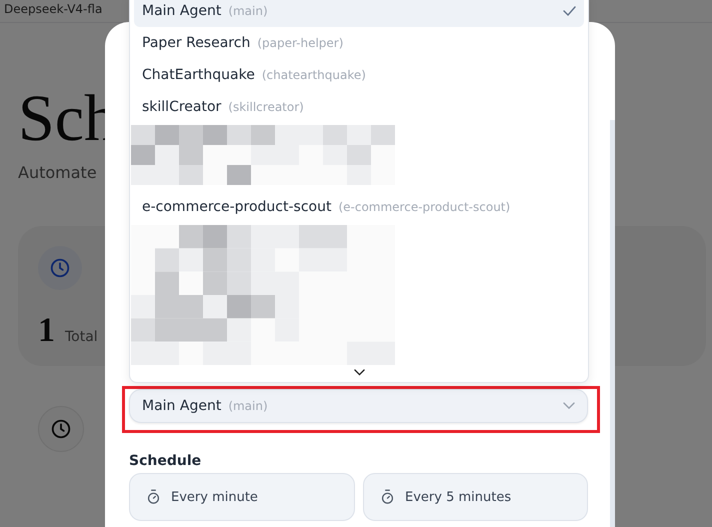 This screenshot has width=712, height=527. What do you see at coordinates (182, 107) in the screenshot?
I see `agent-name: skillCreator` at bounding box center [182, 107].